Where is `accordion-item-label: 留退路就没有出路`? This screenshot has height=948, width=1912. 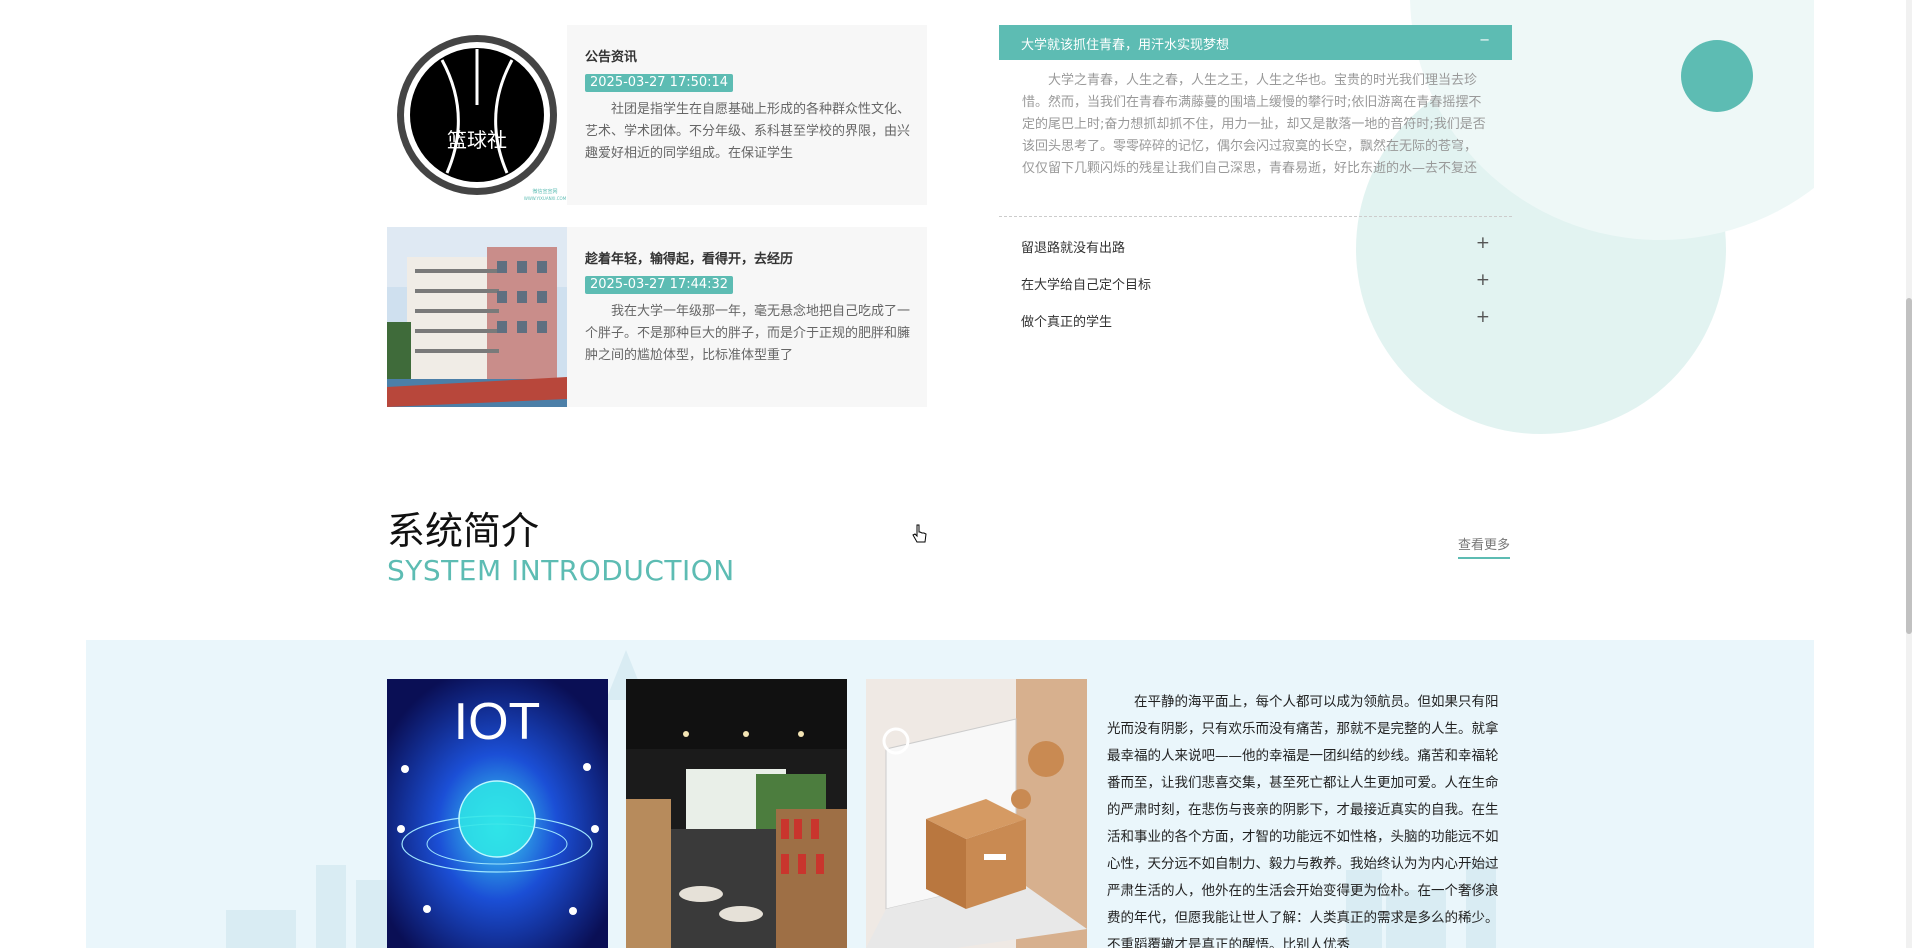
accordion-item-label: 留退路就没有出路 is located at coordinates (1073, 248).